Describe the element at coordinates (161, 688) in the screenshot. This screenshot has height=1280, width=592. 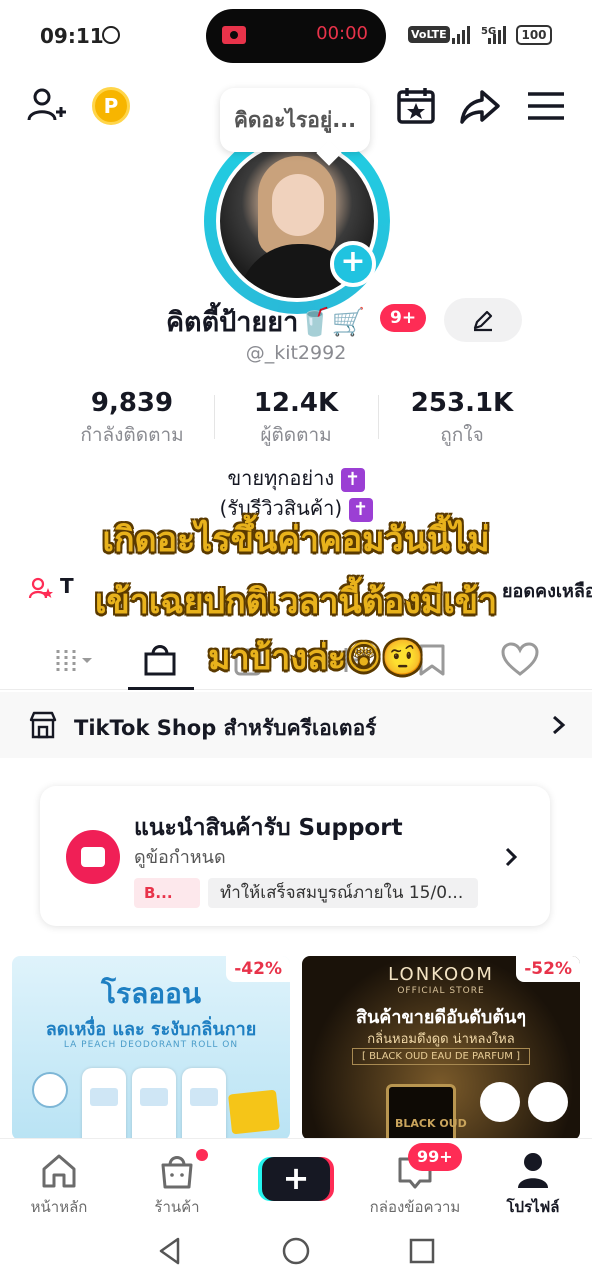
I see `active-tab-indicator` at that location.